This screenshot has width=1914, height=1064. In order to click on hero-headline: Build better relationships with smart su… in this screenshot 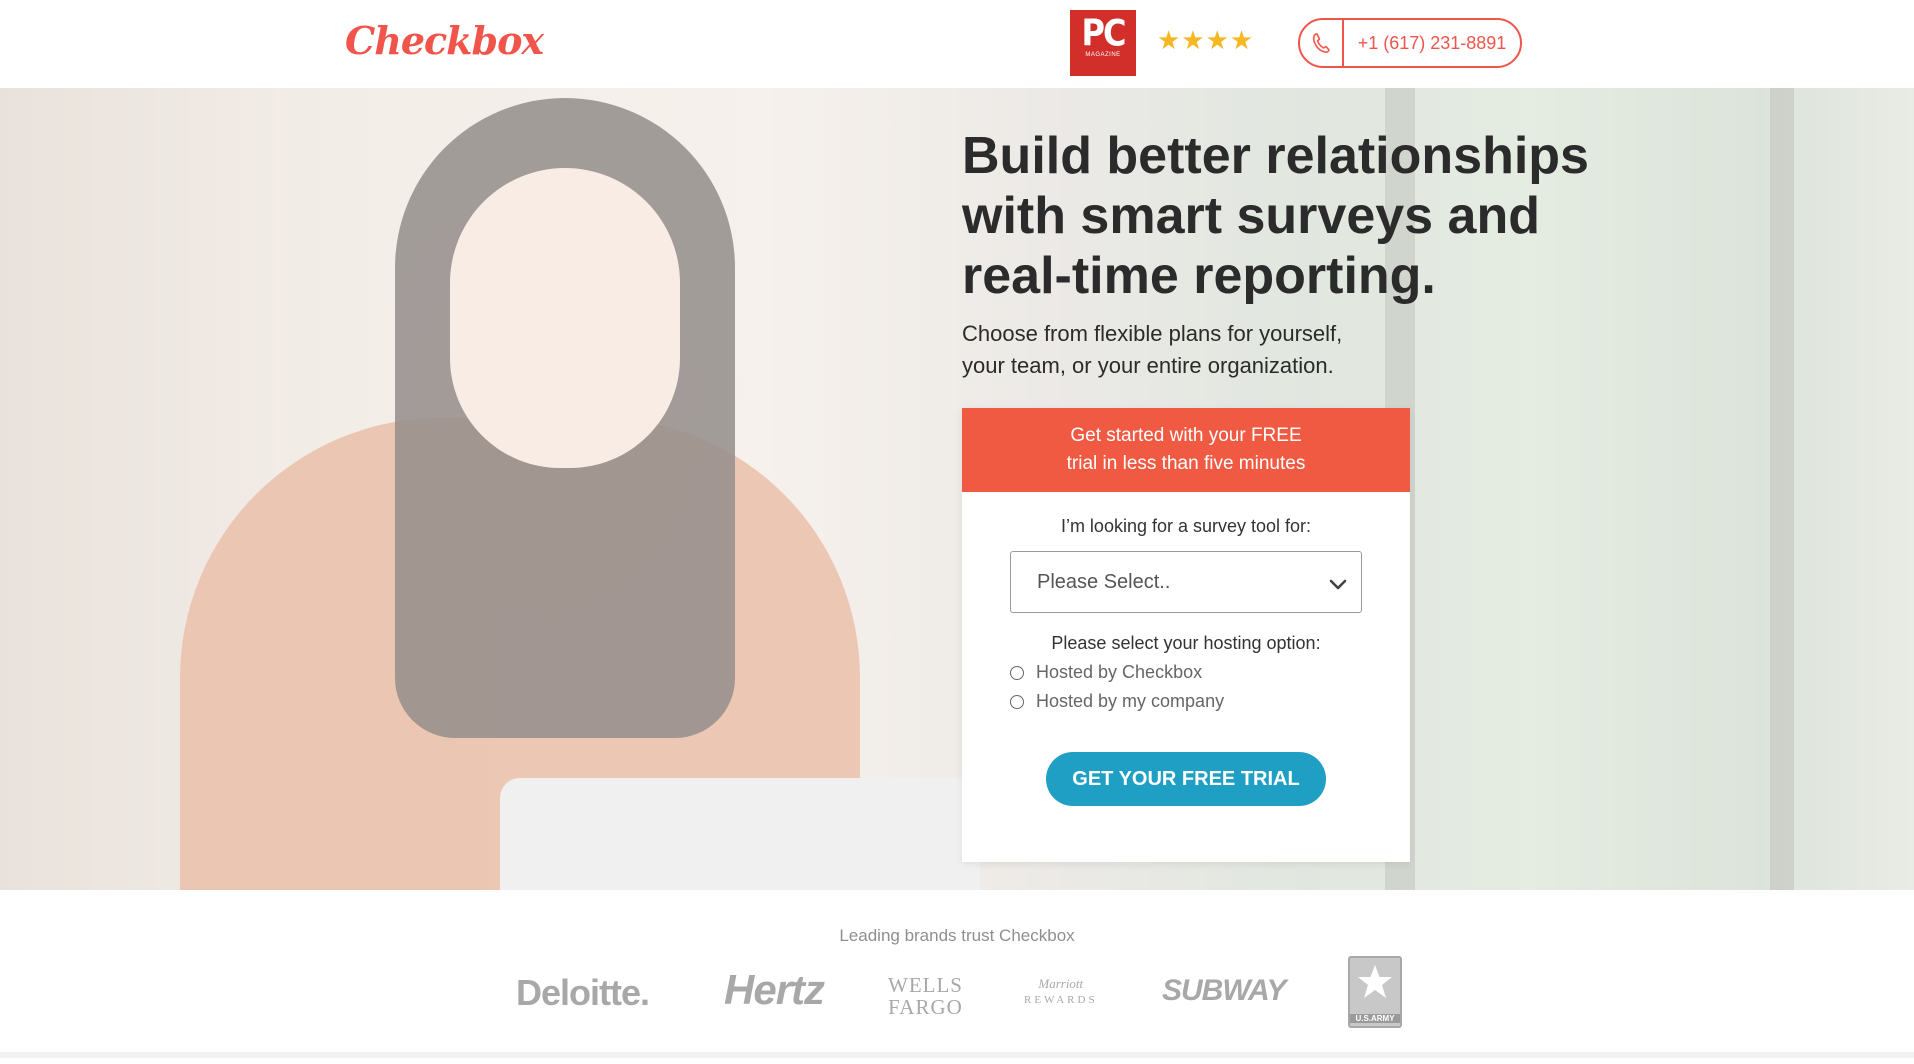, I will do `click(1275, 216)`.